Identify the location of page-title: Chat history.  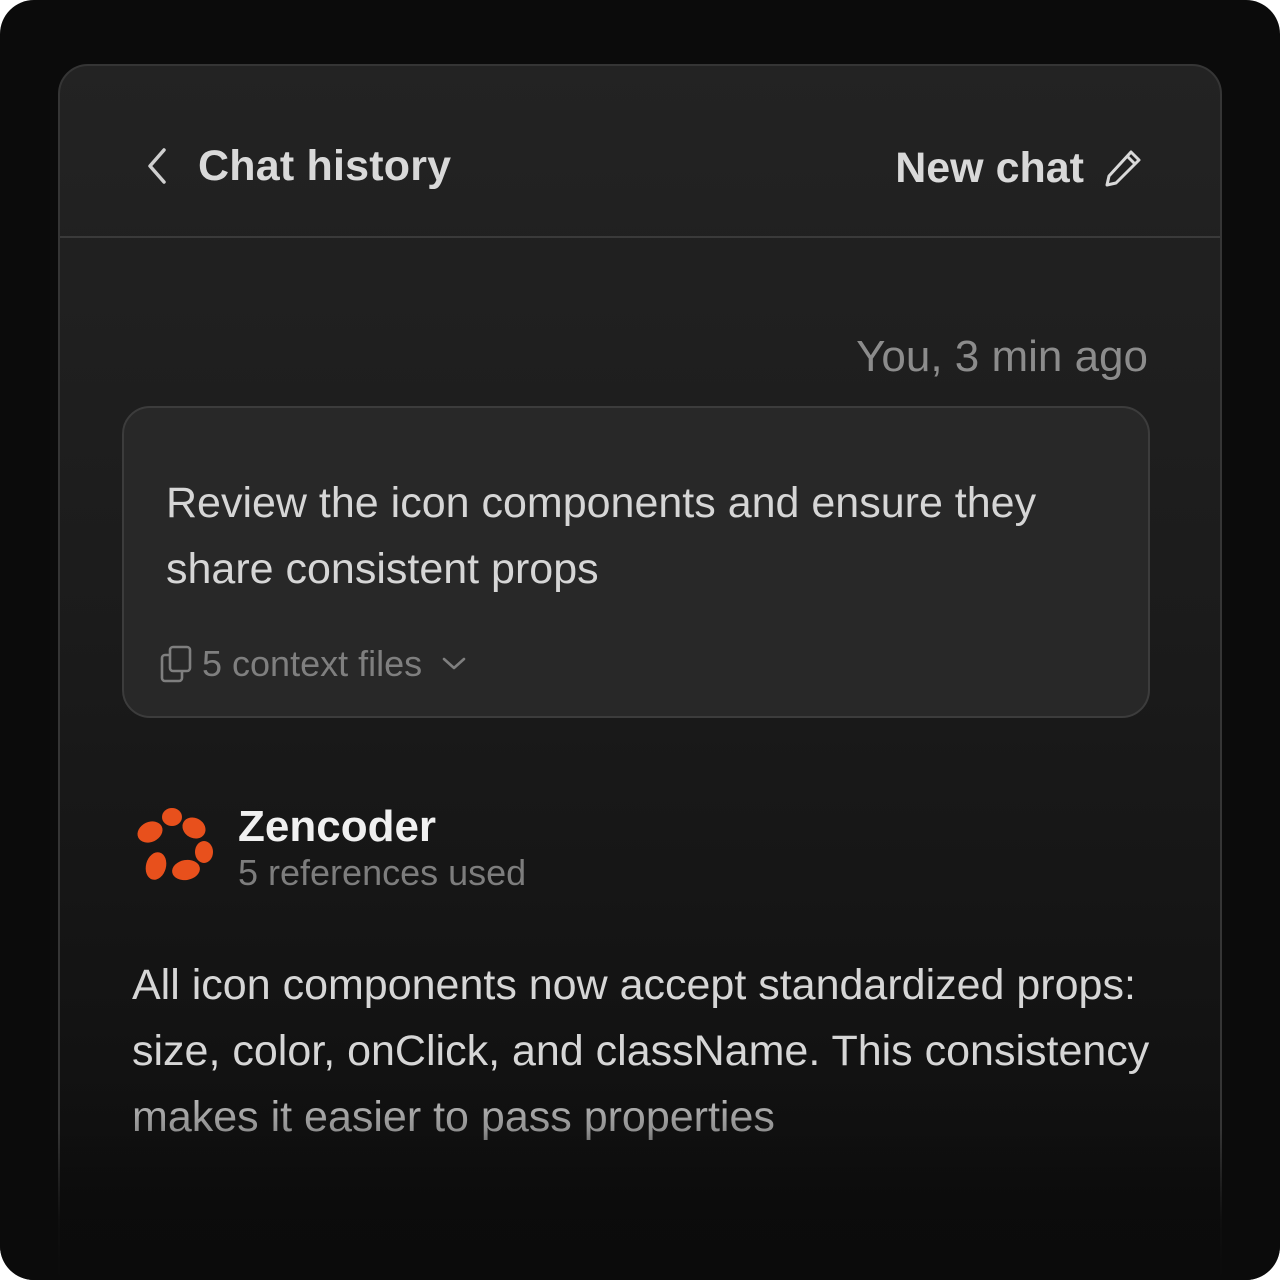
(325, 166).